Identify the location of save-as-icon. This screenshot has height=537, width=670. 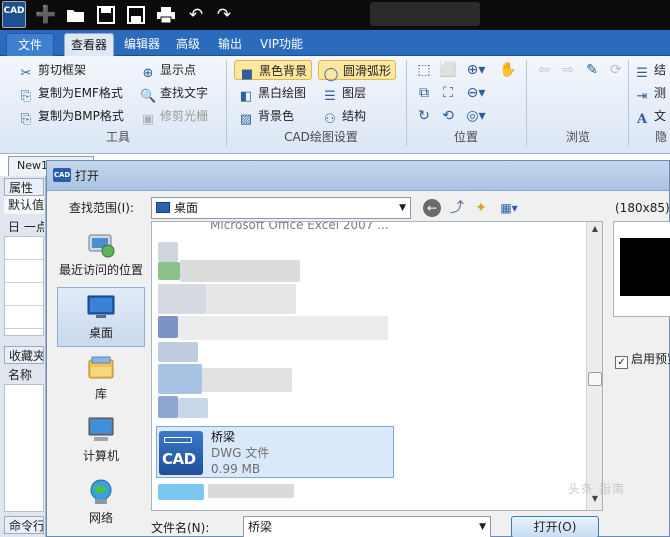
(136, 15).